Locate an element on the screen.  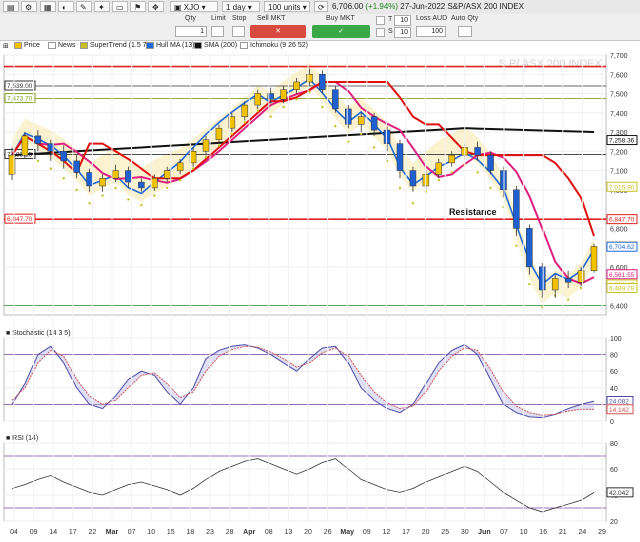
x-tick-label: 12 is located at coordinates (387, 532).